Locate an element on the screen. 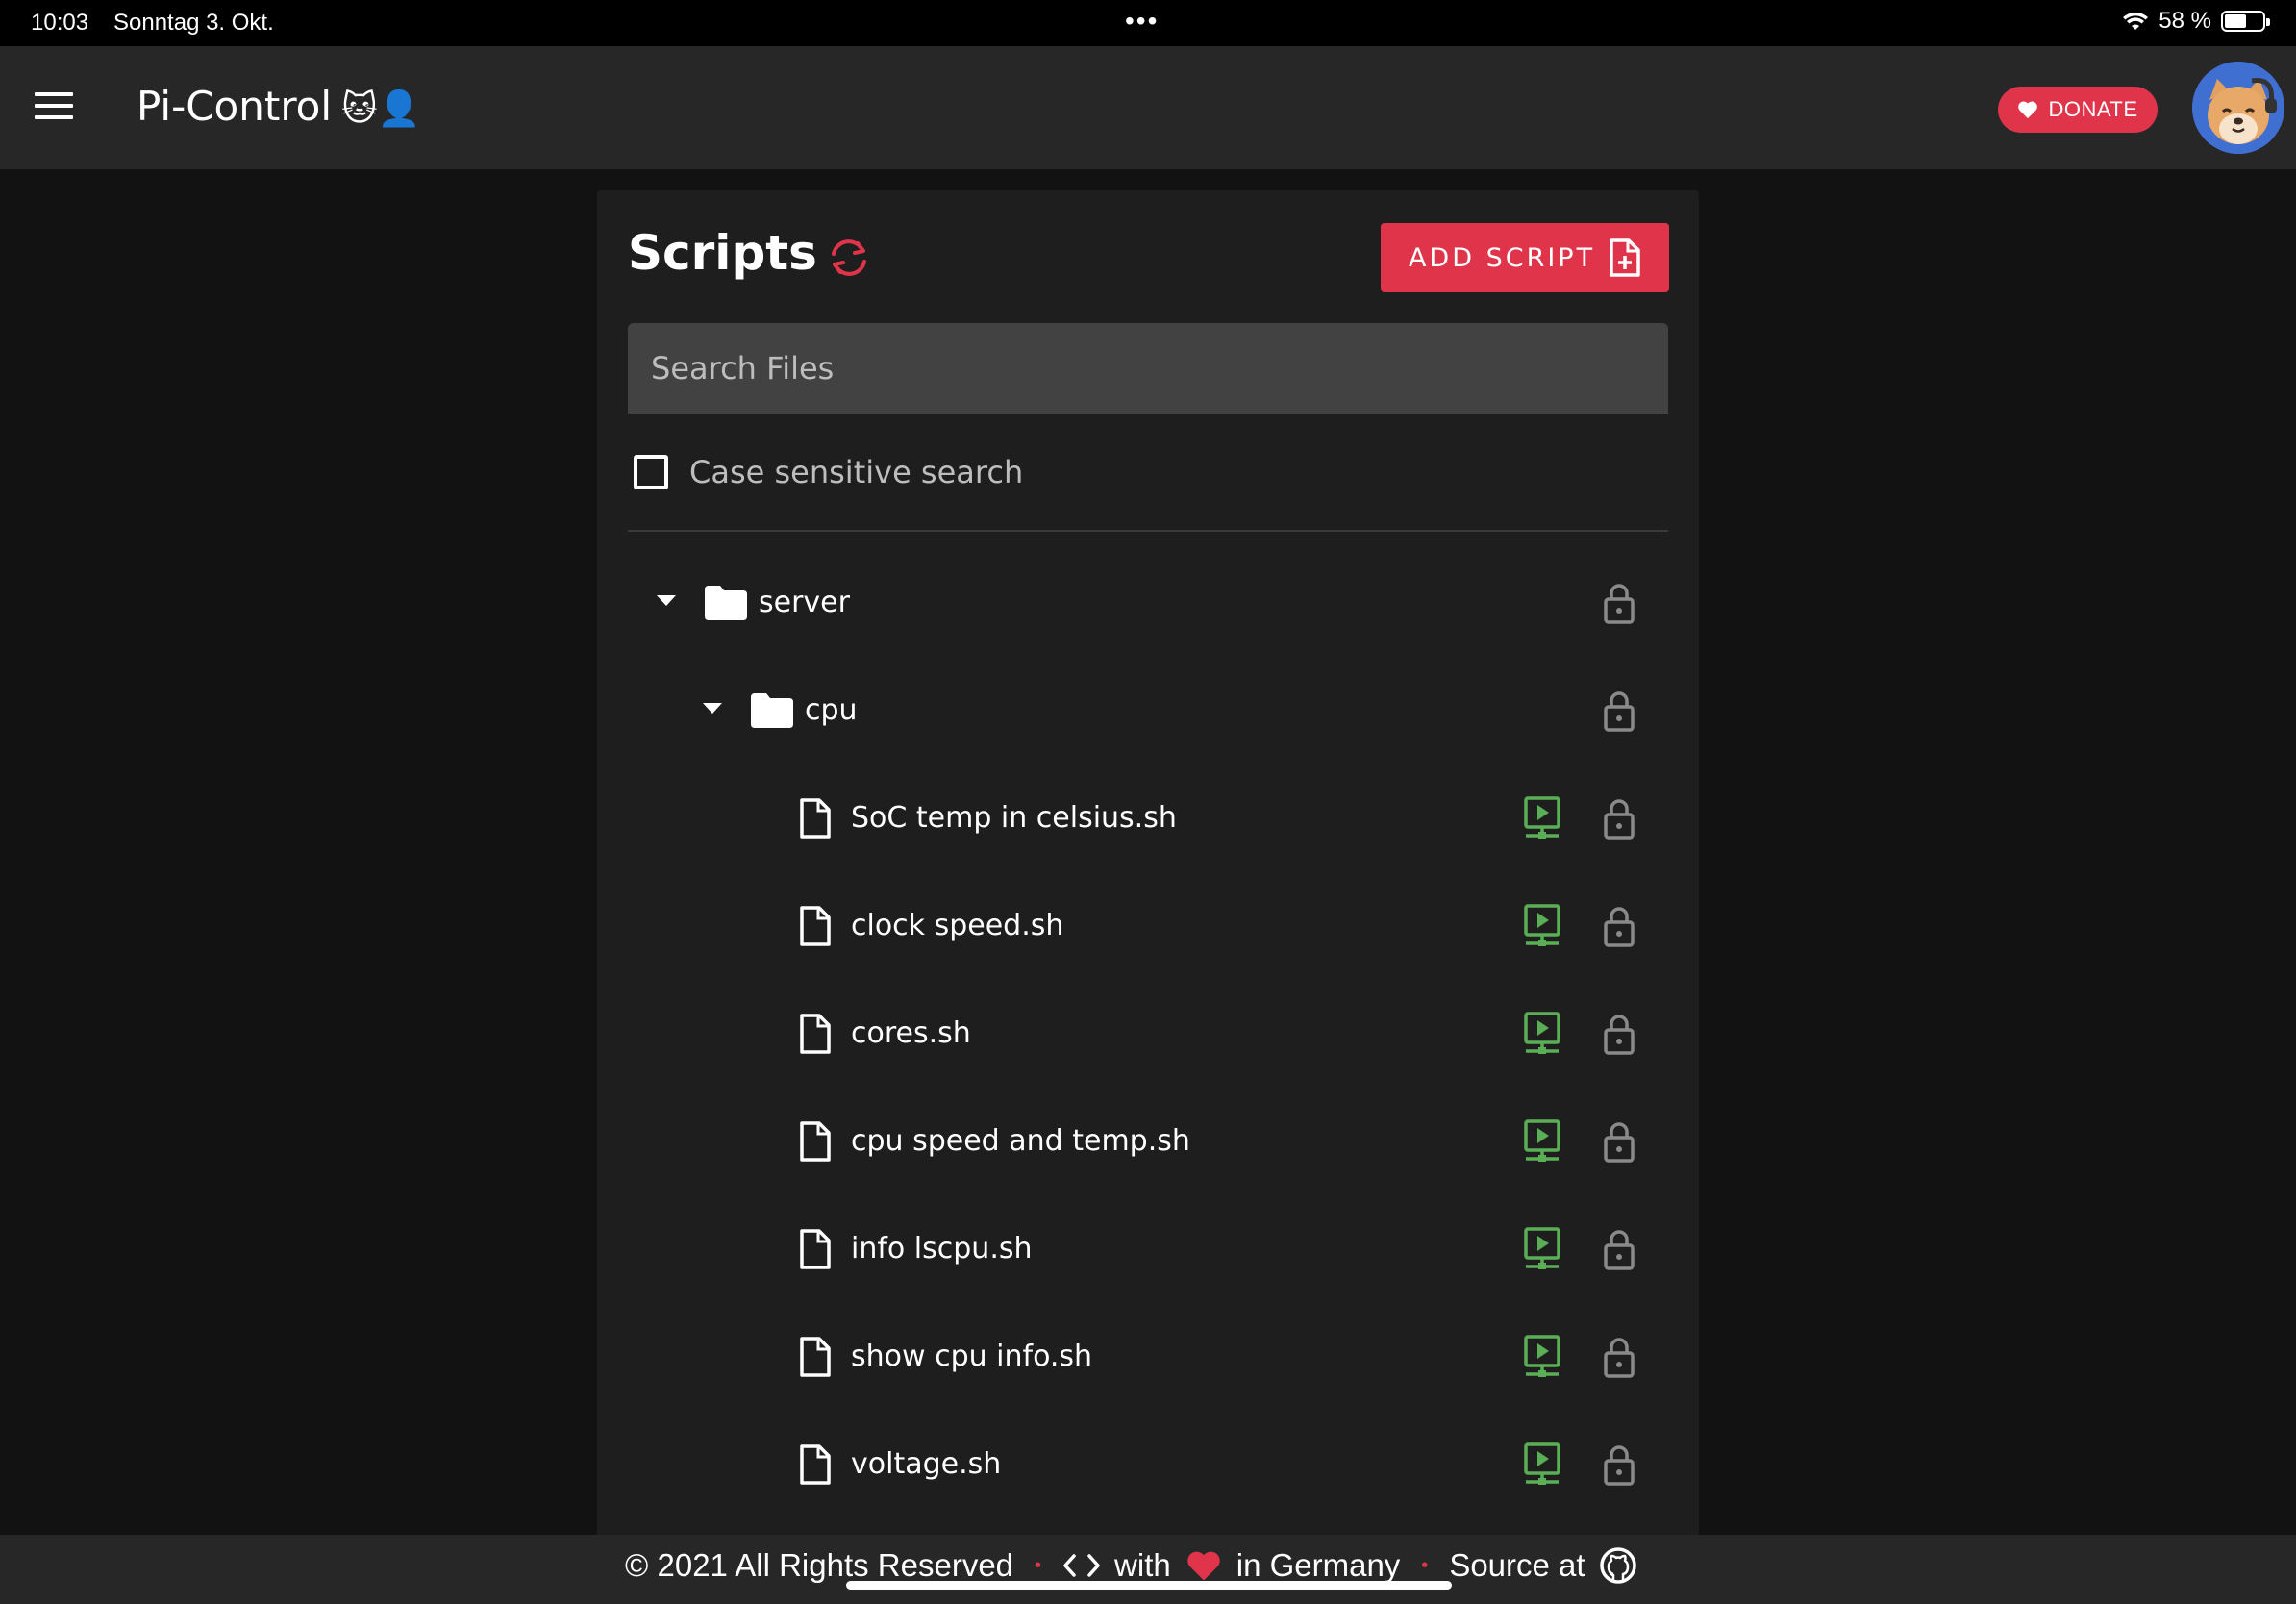  status-date: Sonntag 3. Okt. is located at coordinates (193, 23).